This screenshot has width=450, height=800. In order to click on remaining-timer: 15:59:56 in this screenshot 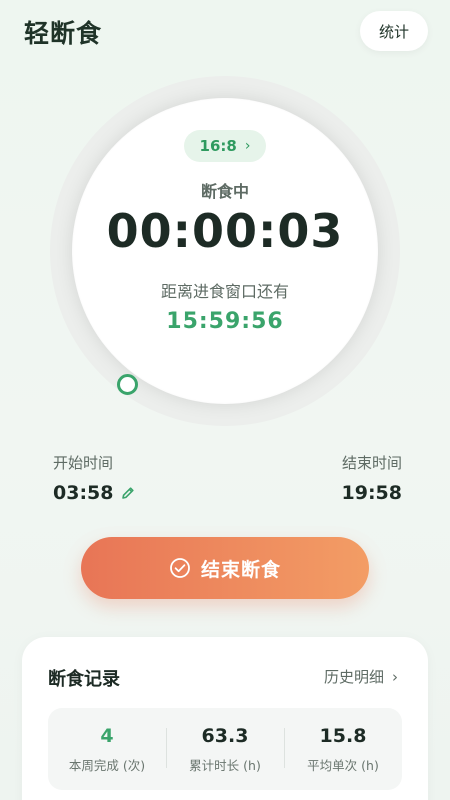, I will do `click(225, 321)`.